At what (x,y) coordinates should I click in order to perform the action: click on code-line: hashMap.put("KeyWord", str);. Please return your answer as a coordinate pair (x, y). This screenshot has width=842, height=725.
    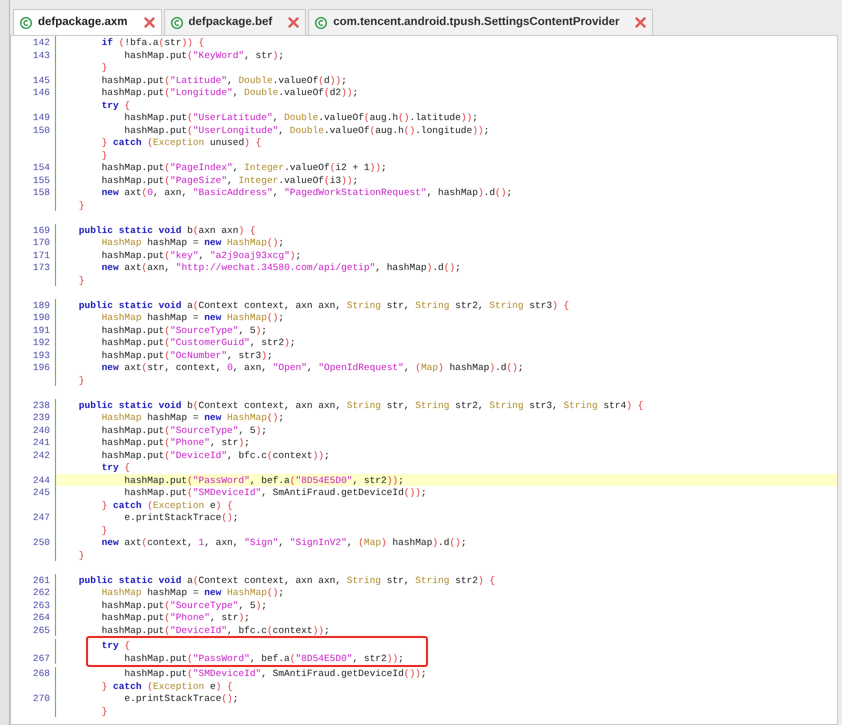
    Looking at the image, I should click on (203, 56).